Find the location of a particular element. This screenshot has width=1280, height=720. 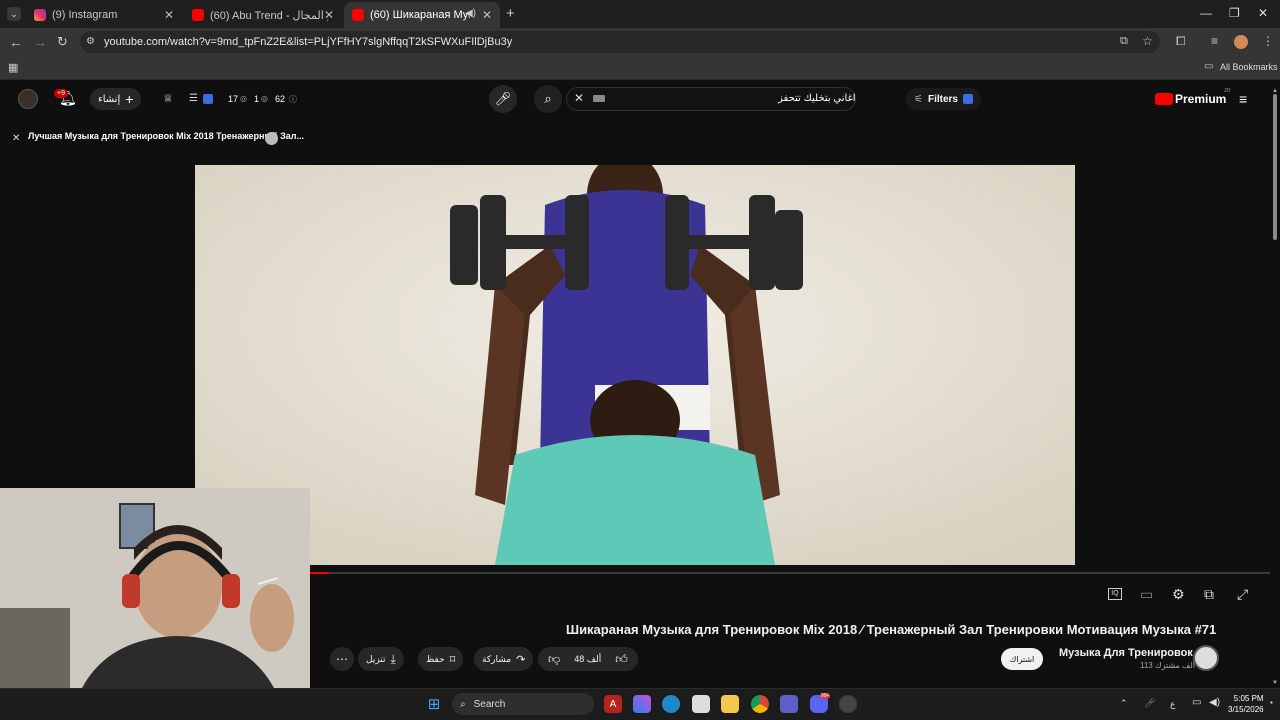

back-icon: ← is located at coordinates (16, 42).